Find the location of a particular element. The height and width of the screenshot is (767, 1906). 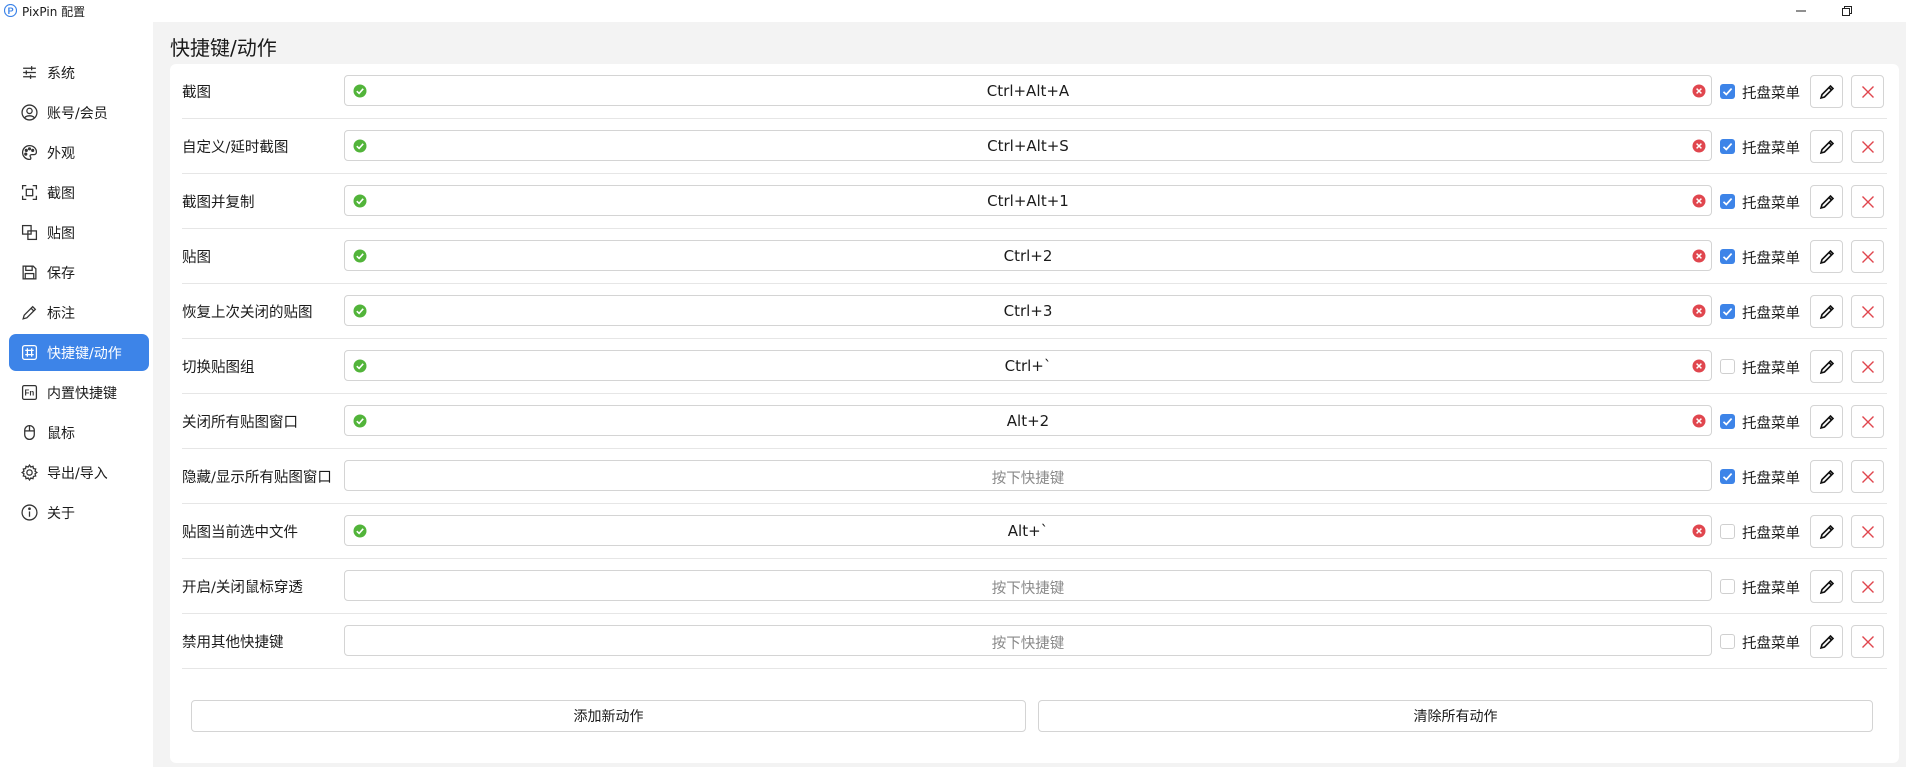

shortcut-input: Alt+2 is located at coordinates (1028, 420).